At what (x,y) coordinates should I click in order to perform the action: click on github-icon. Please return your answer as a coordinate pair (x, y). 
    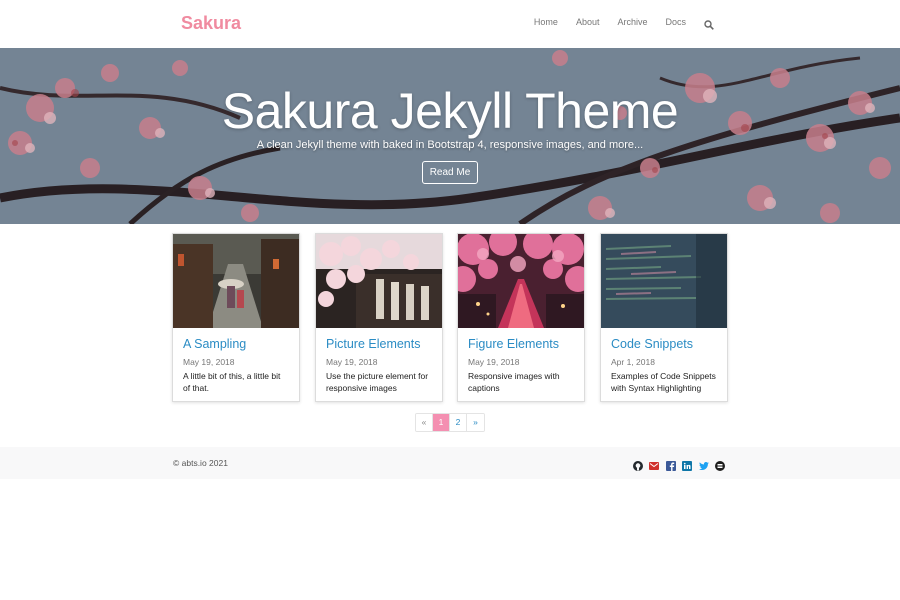
    Looking at the image, I should click on (638, 464).